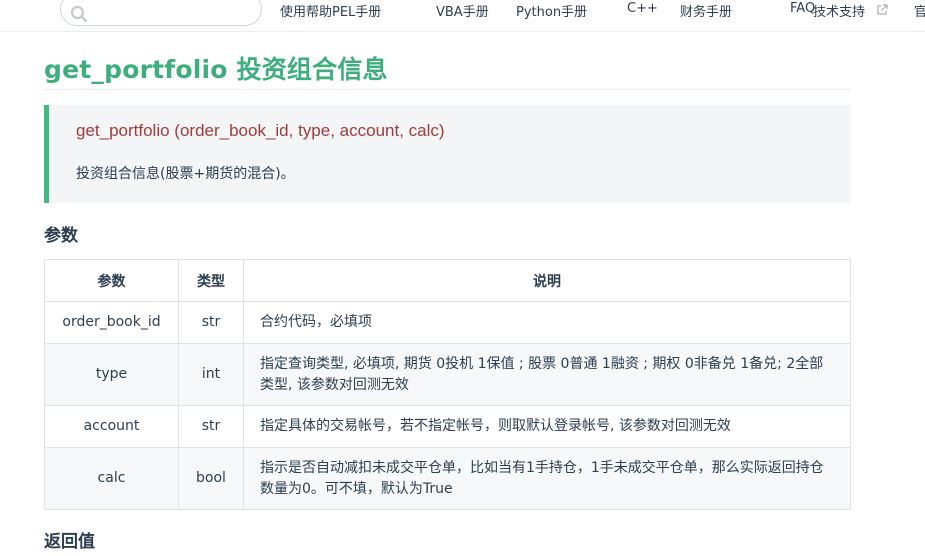 This screenshot has width=925, height=556. I want to click on nav-link-cpp: C++, so click(642, 8).